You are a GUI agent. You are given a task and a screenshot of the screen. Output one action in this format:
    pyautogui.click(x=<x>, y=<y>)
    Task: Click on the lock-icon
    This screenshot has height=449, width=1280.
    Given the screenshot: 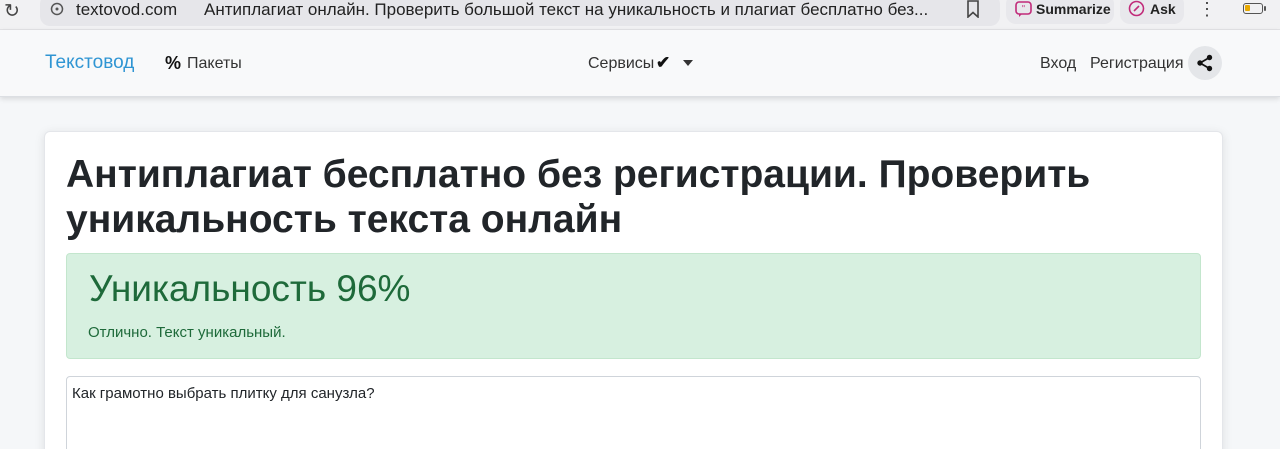 What is the action you would take?
    pyautogui.click(x=57, y=9)
    